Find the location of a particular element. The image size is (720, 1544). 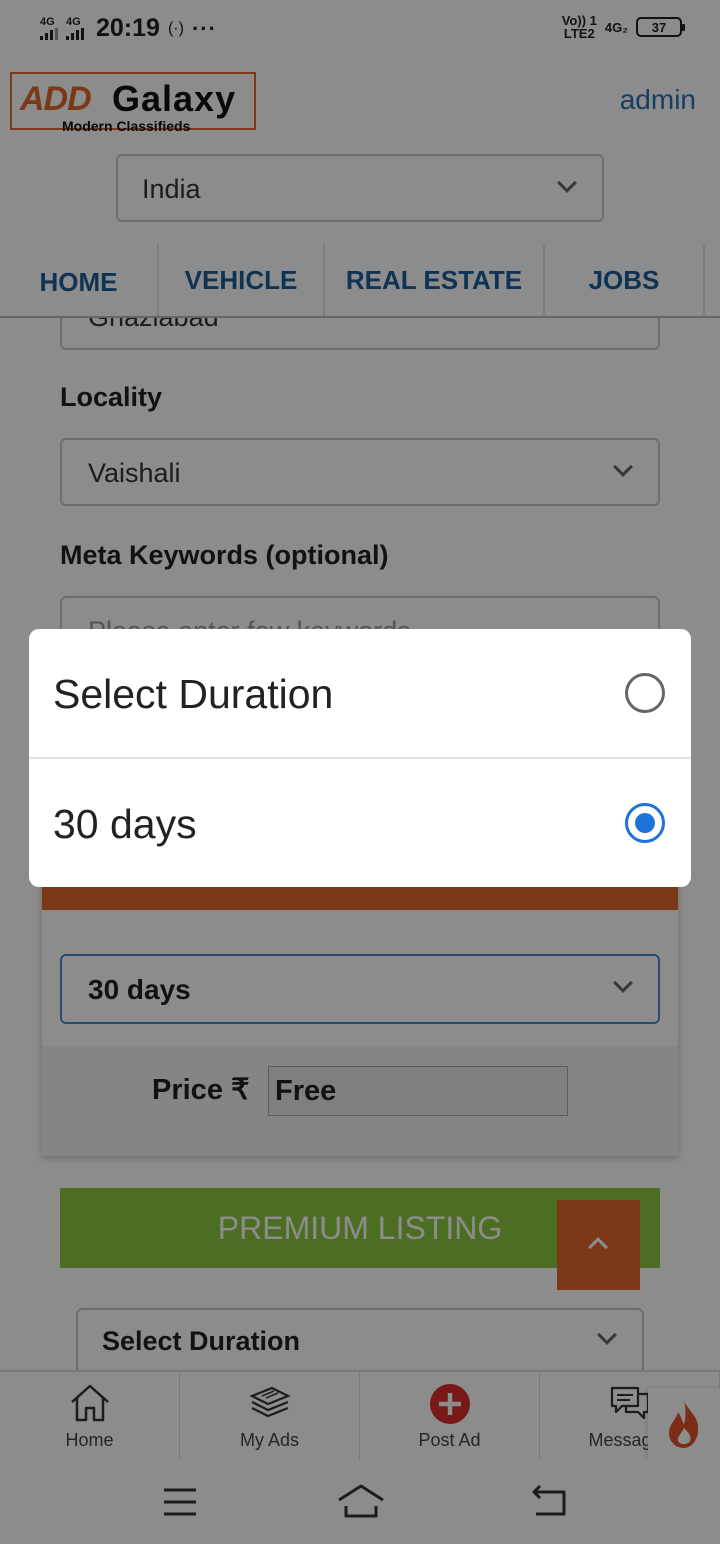

duration-option: 30 days is located at coordinates (360, 823).